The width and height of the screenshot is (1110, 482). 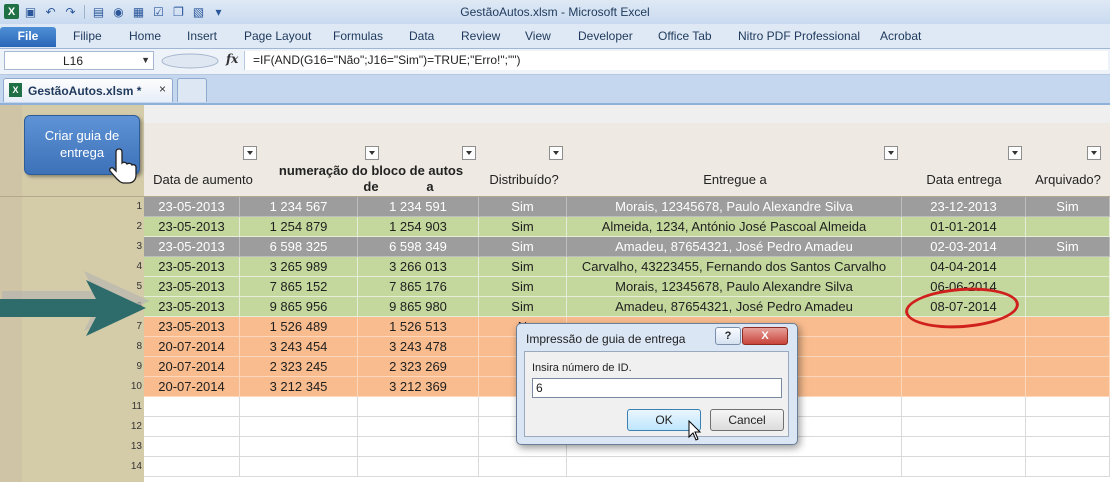 What do you see at coordinates (299, 267) in the screenshot?
I see `table-cell: 3 265 989` at bounding box center [299, 267].